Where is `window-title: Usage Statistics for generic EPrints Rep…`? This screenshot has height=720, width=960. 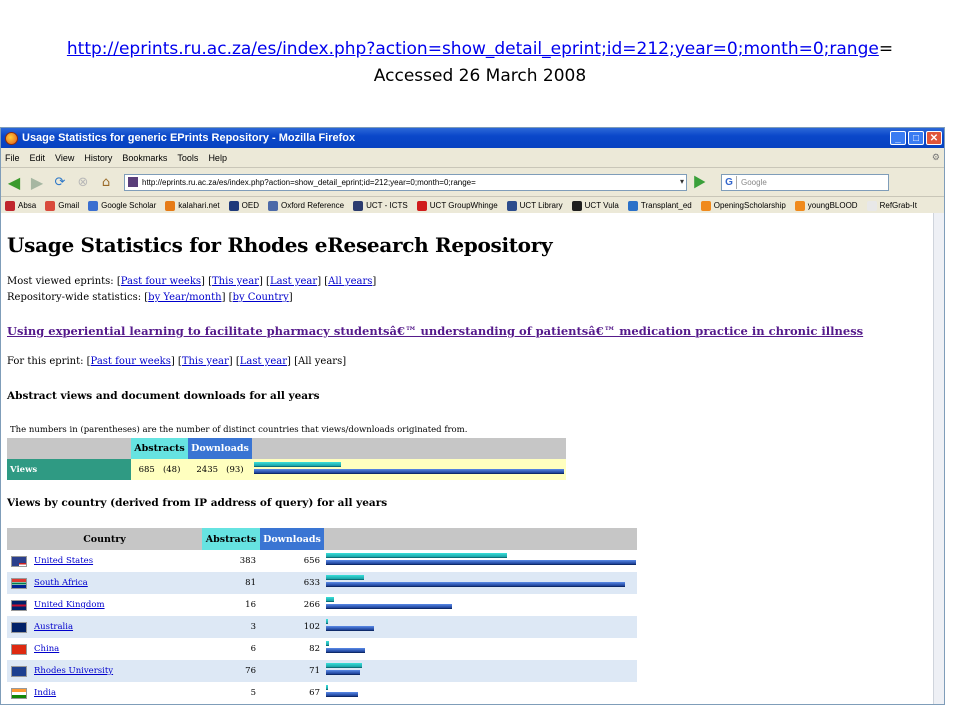
window-title: Usage Statistics for generic EPrints Rep… is located at coordinates (189, 138).